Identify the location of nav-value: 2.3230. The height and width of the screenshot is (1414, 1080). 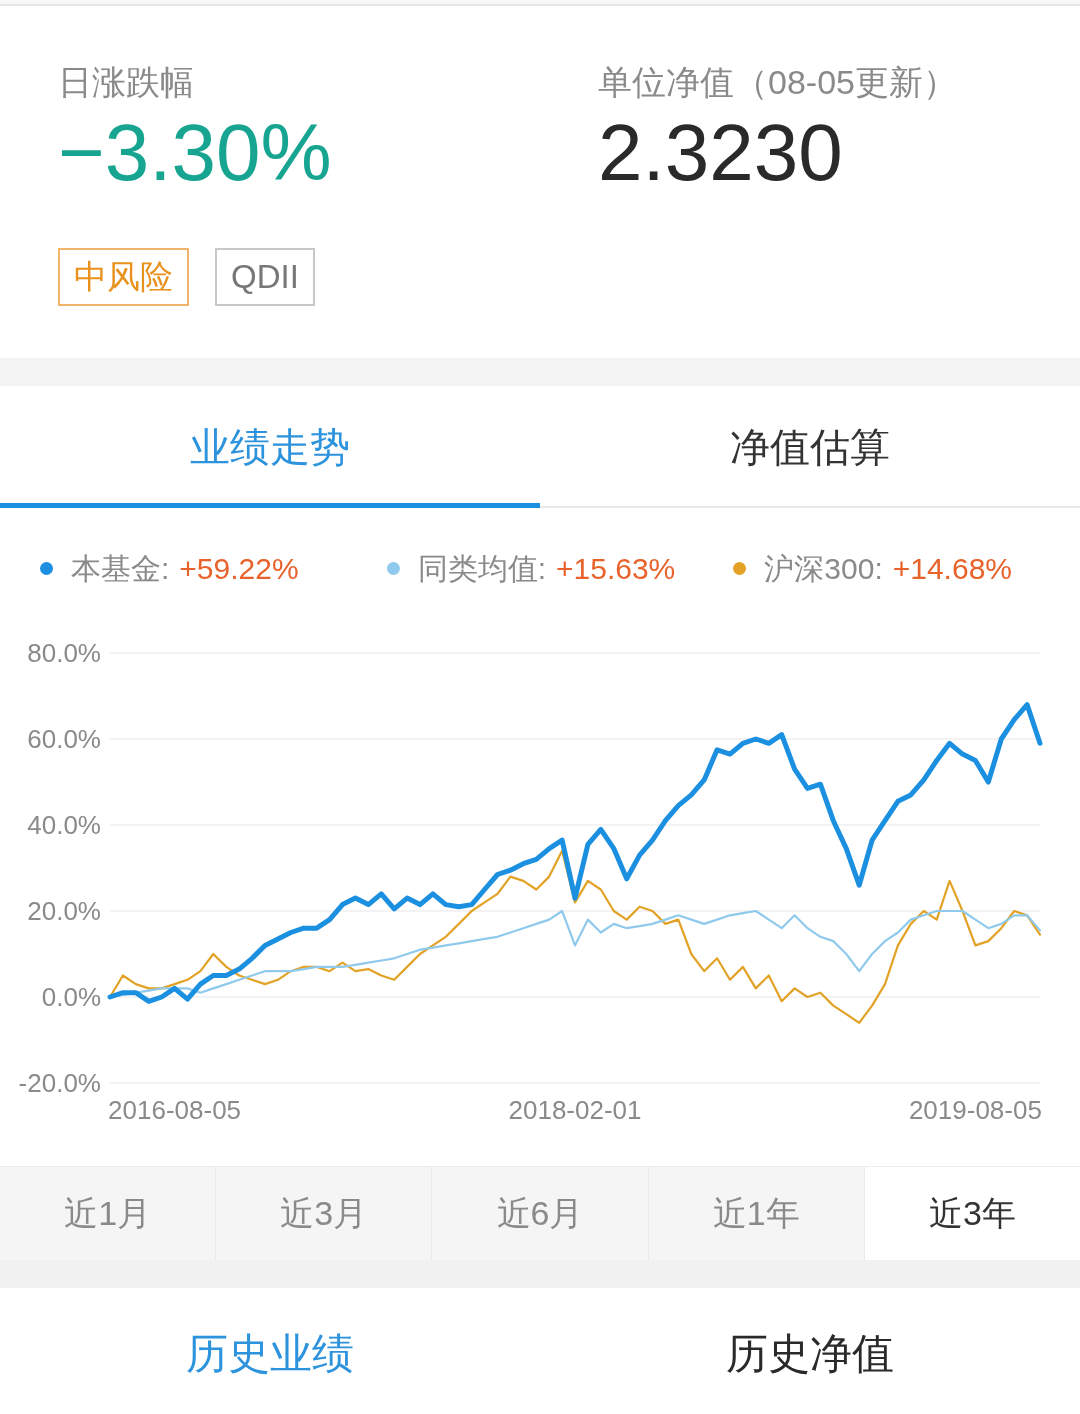
(720, 153).